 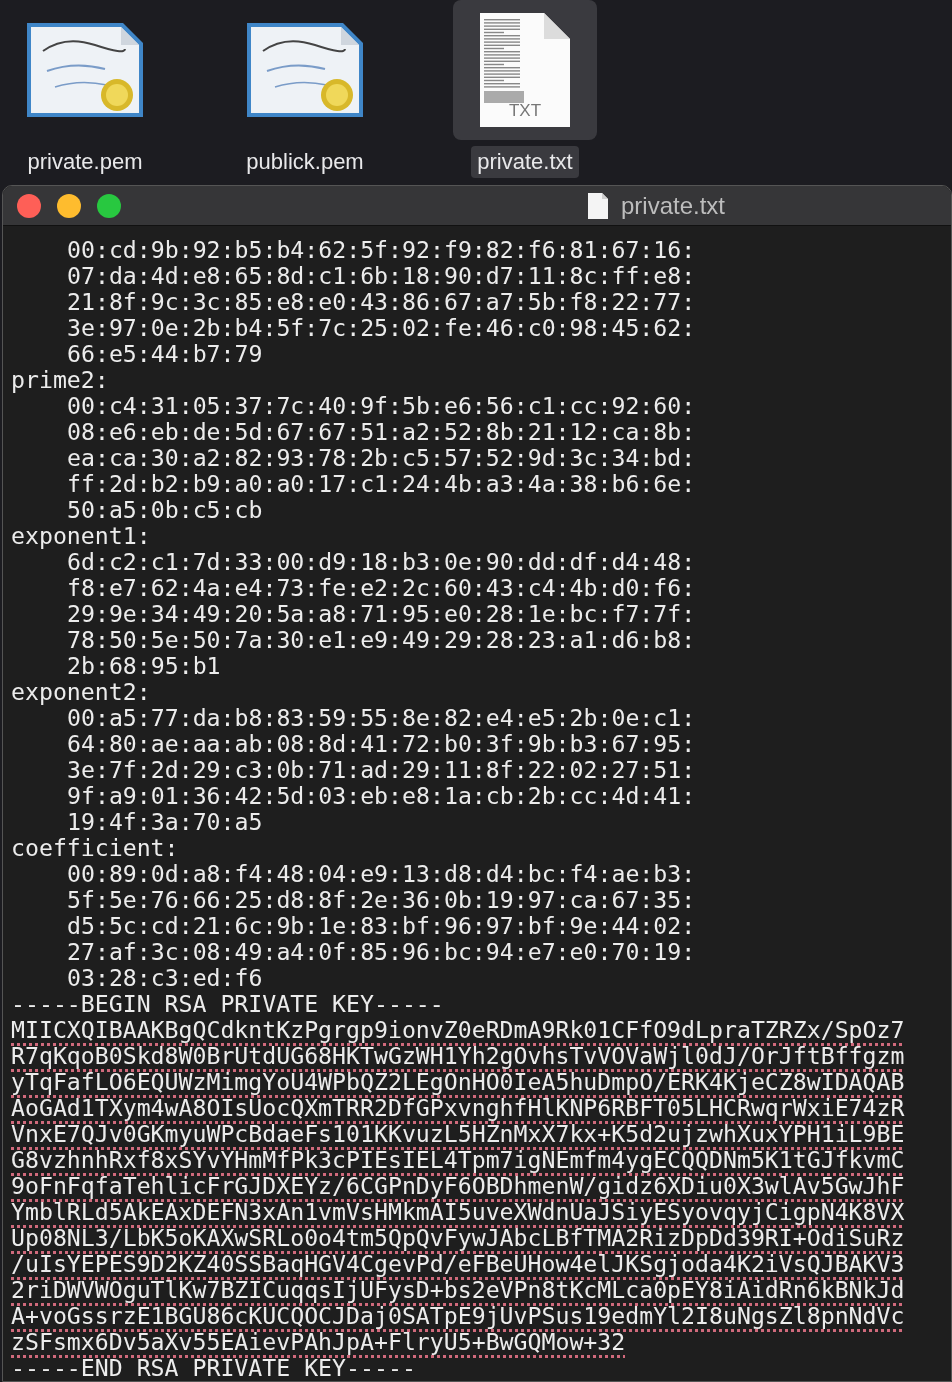 I want to click on hex-value-line: 5f:5e:76:66:25:d8:8f:2e:36:0b:19:97:ca:67:35:, so click(x=381, y=900).